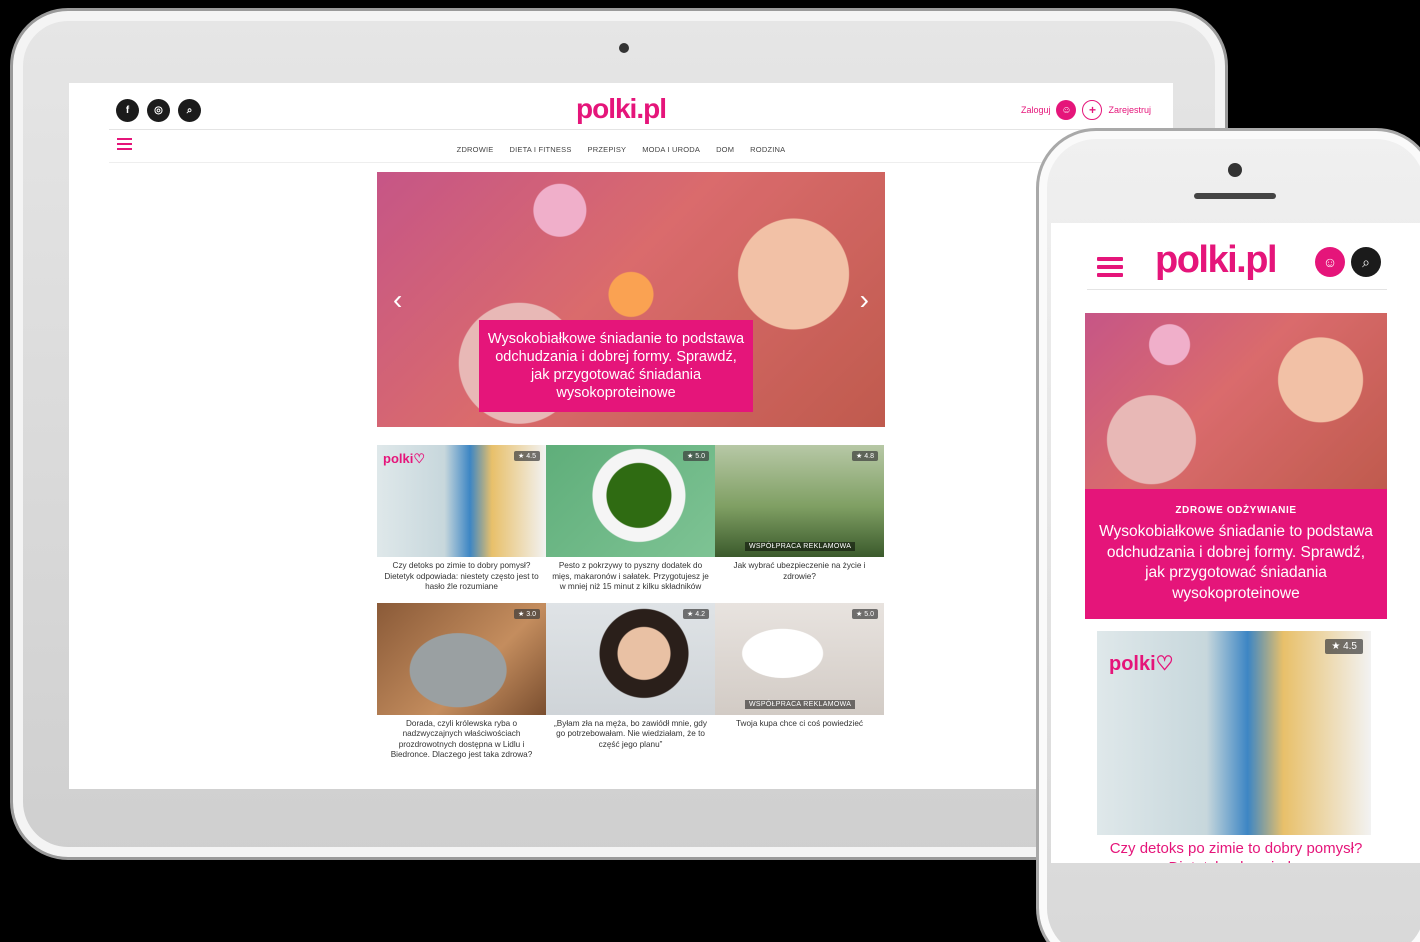 Image resolution: width=1420 pixels, height=942 pixels. Describe the element at coordinates (1110, 267) in the screenshot. I see `menu-icon` at that location.